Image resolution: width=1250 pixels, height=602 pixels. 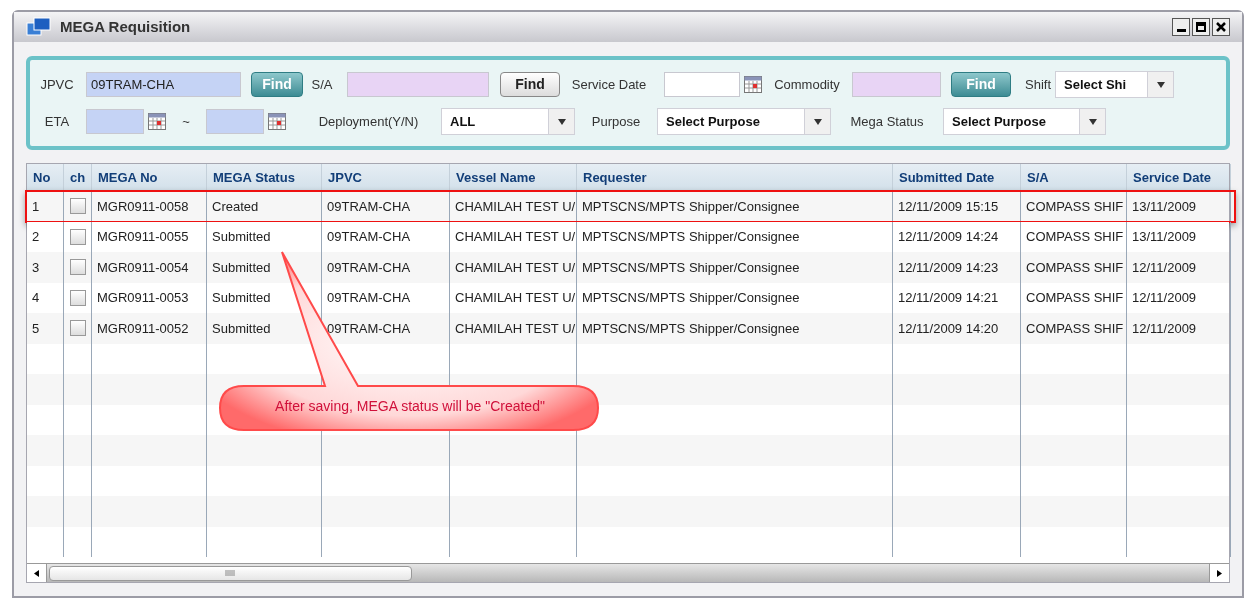 I want to click on field-label: ~, so click(x=186, y=121).